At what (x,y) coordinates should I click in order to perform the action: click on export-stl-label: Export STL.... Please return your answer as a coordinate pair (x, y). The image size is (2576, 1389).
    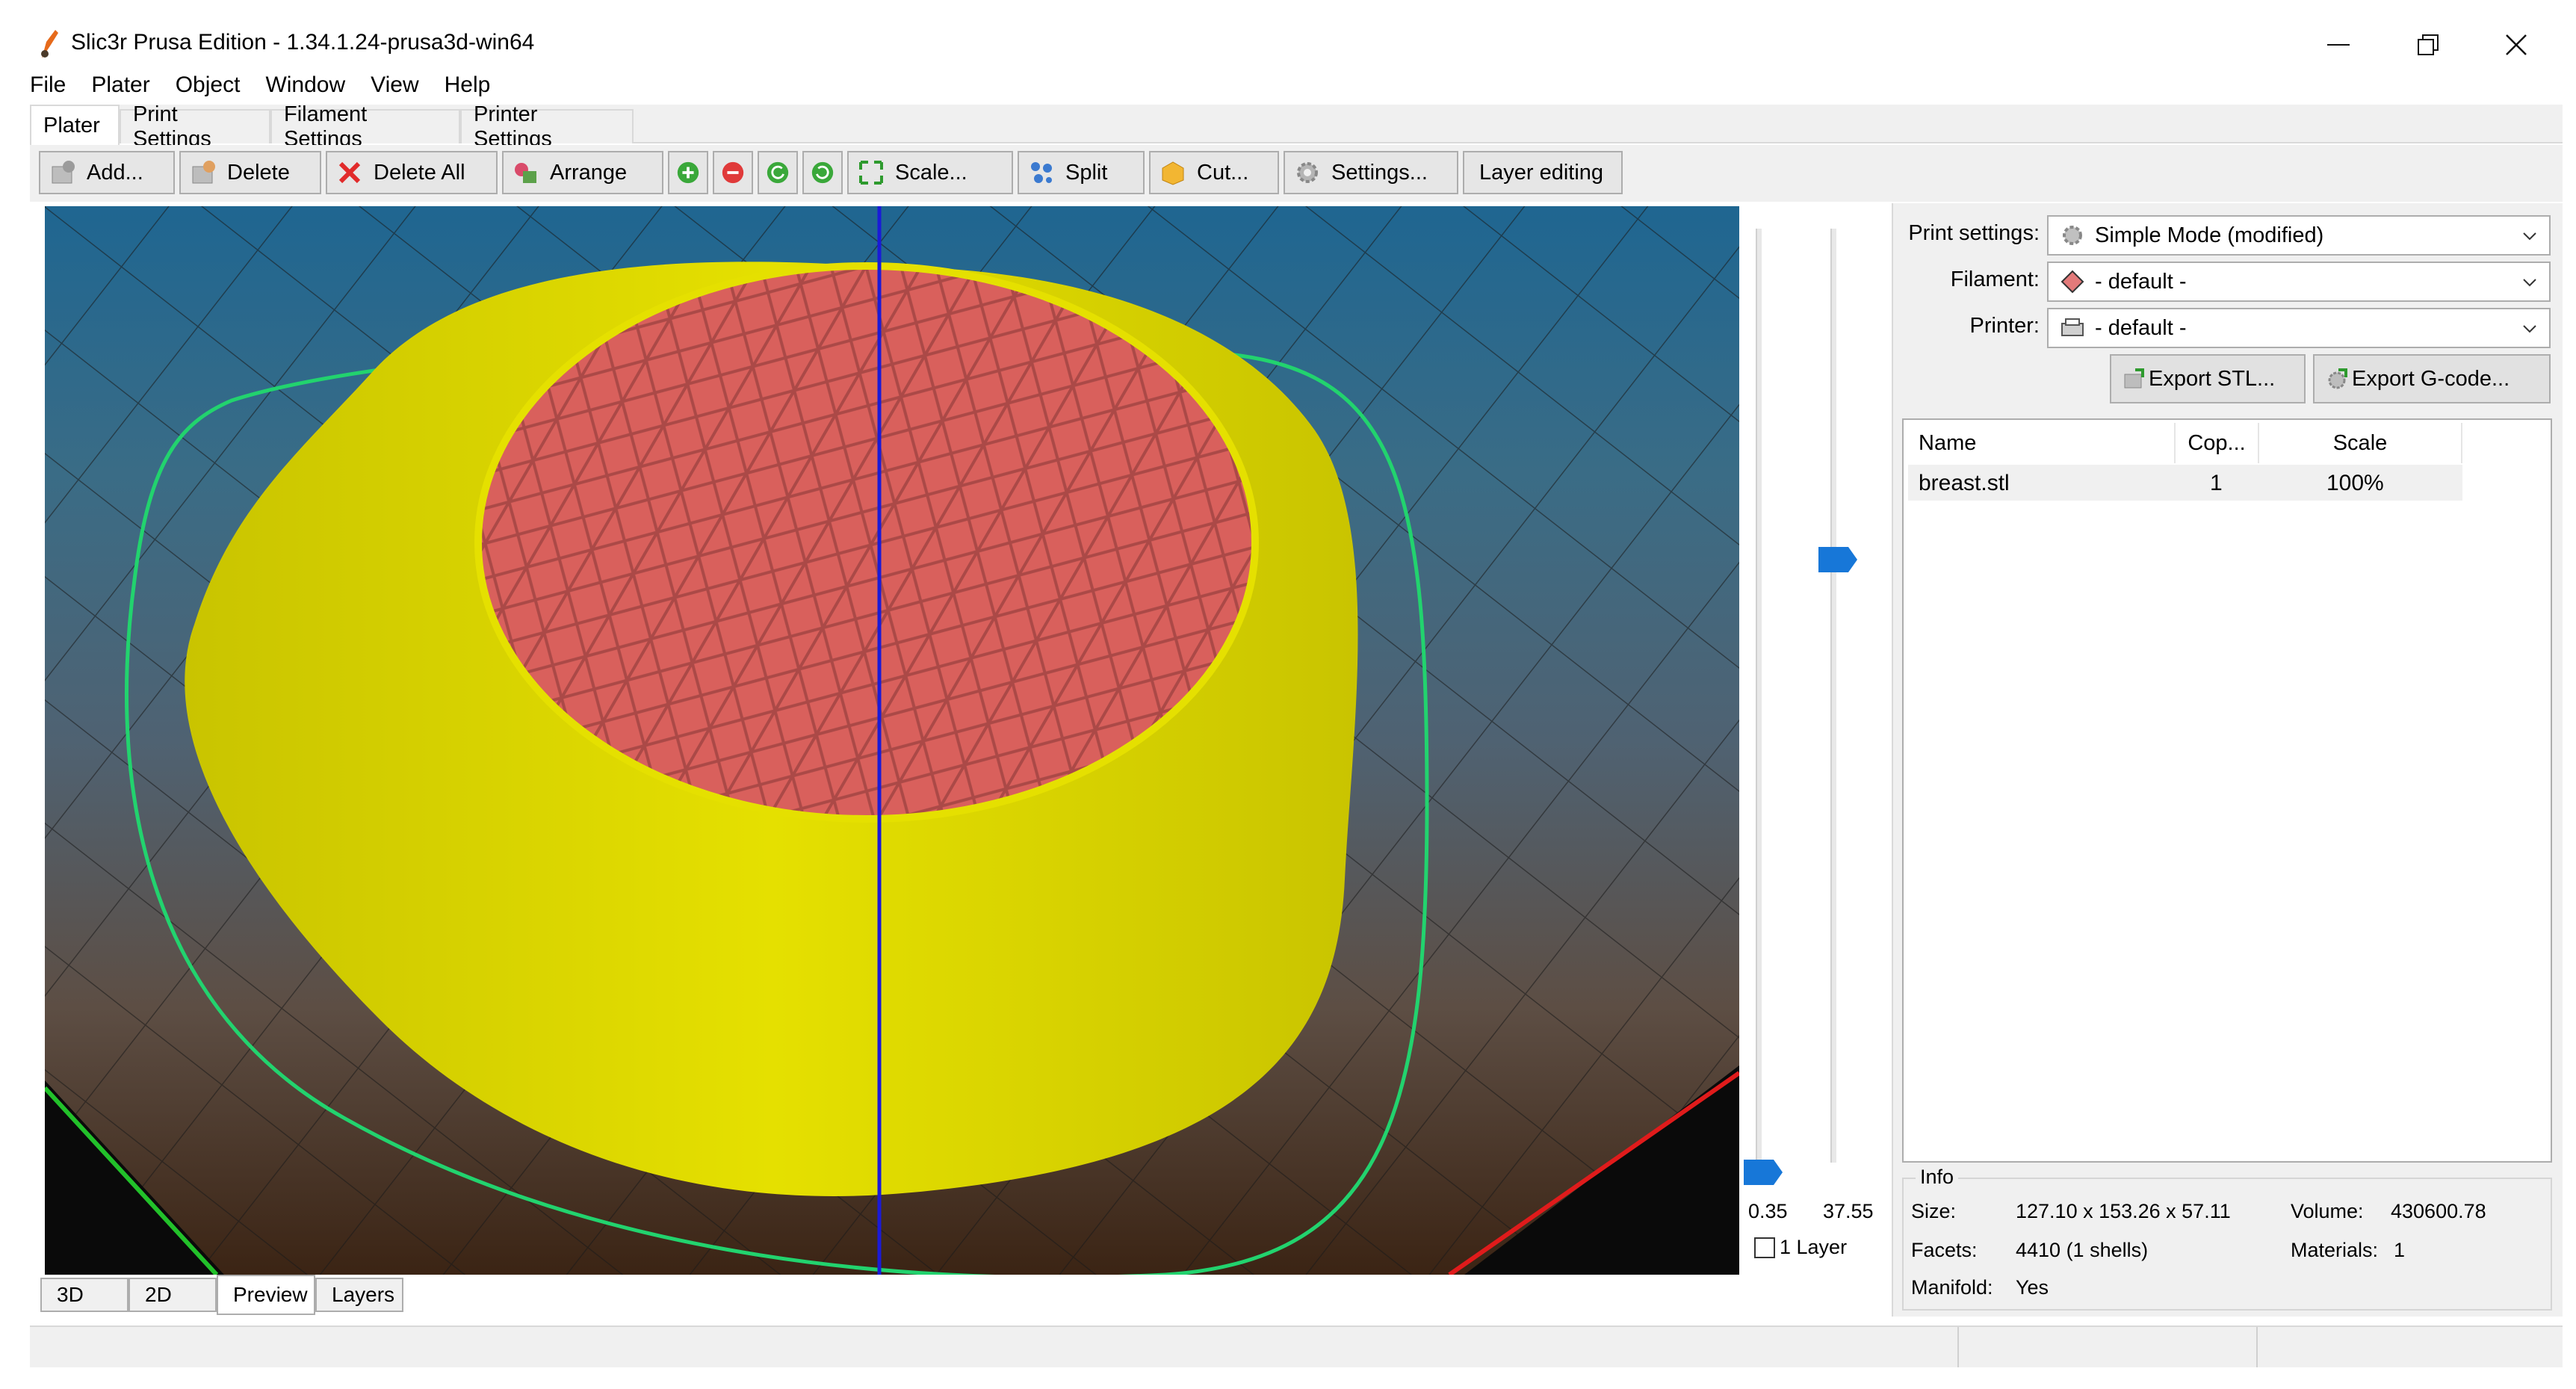
    Looking at the image, I should click on (2212, 378).